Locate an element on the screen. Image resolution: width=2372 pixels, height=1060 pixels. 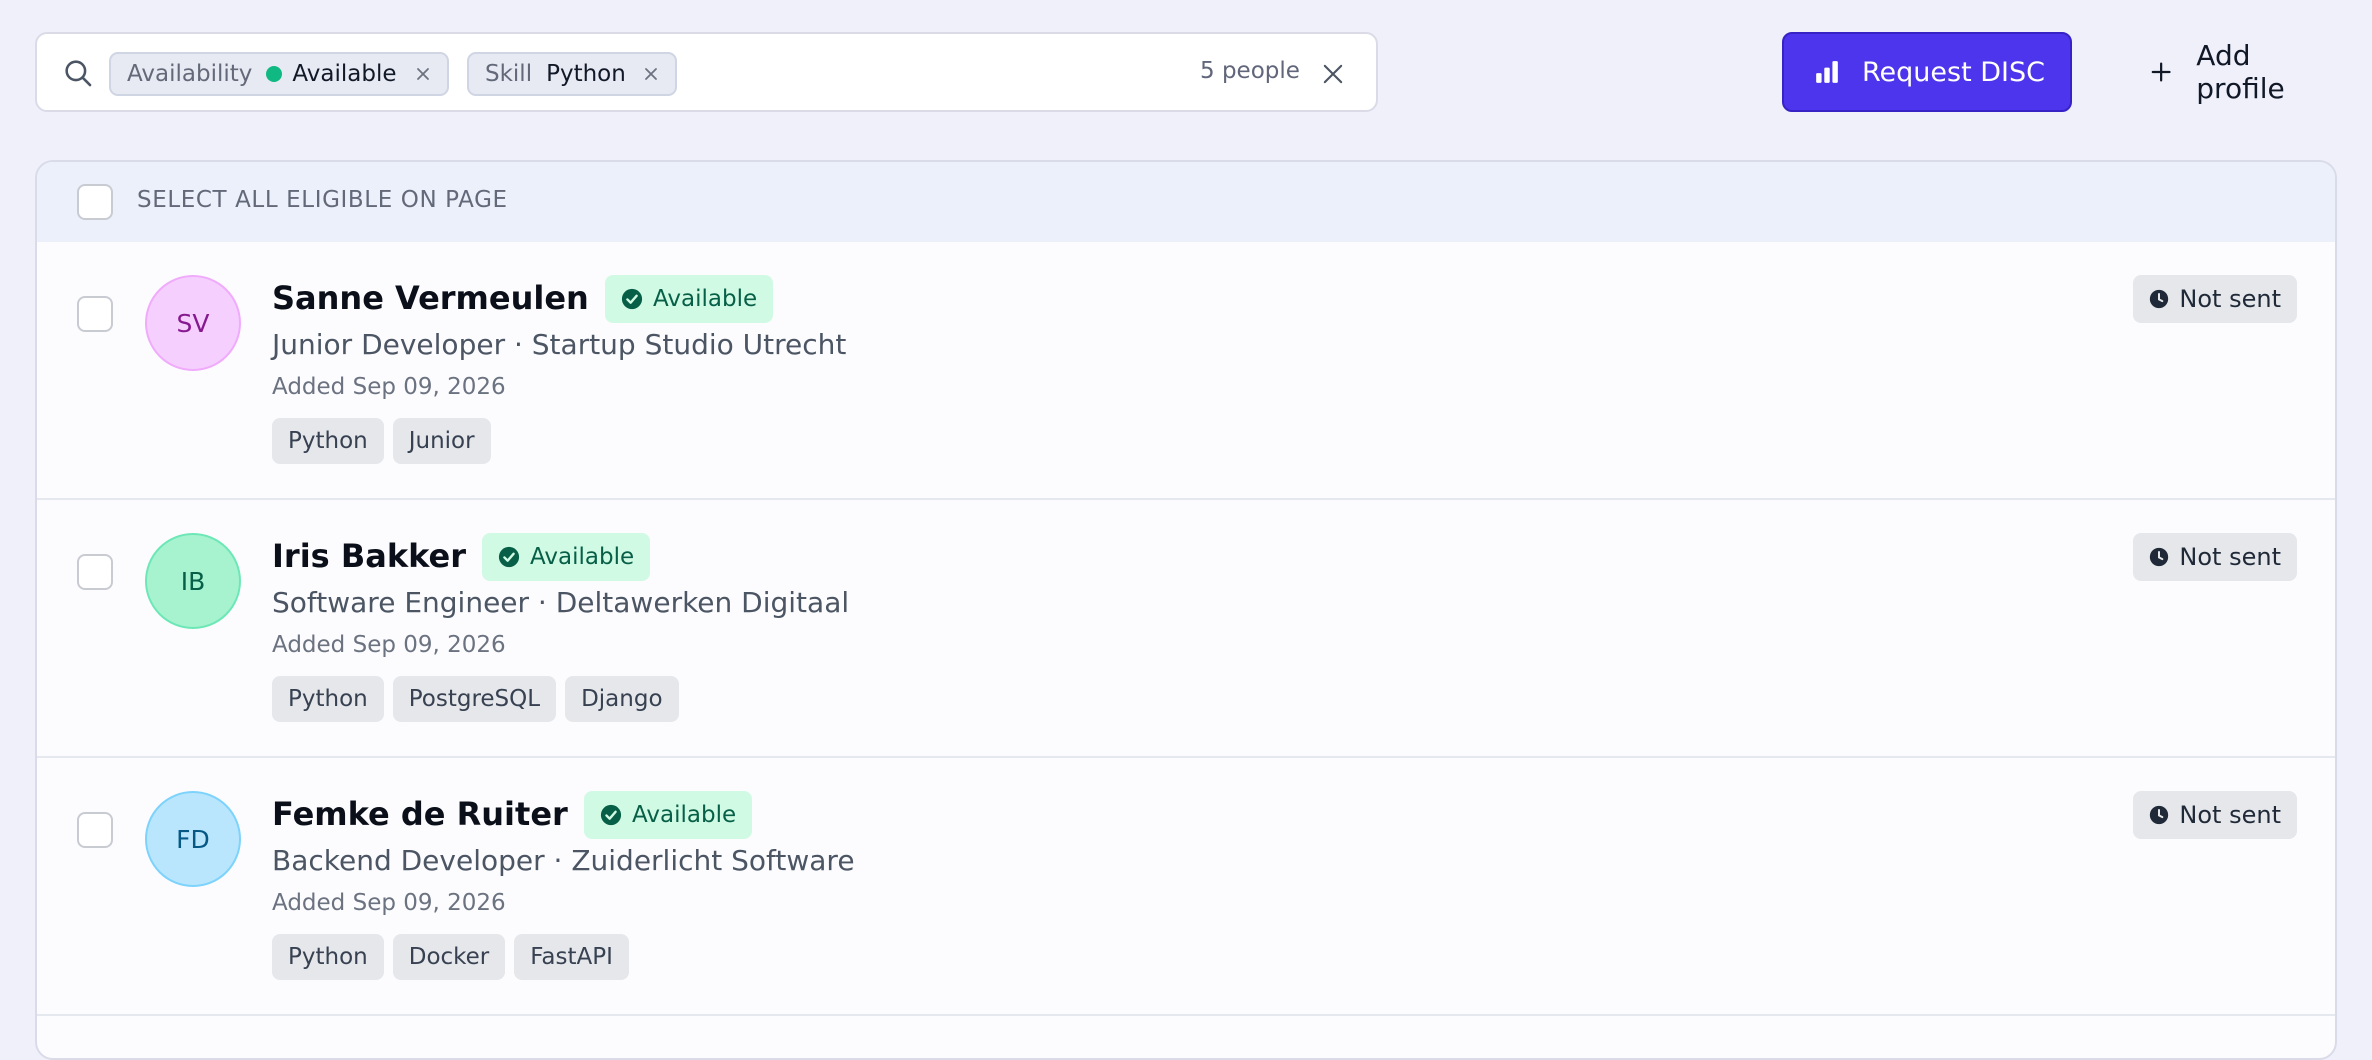
avatar: SV is located at coordinates (193, 323).